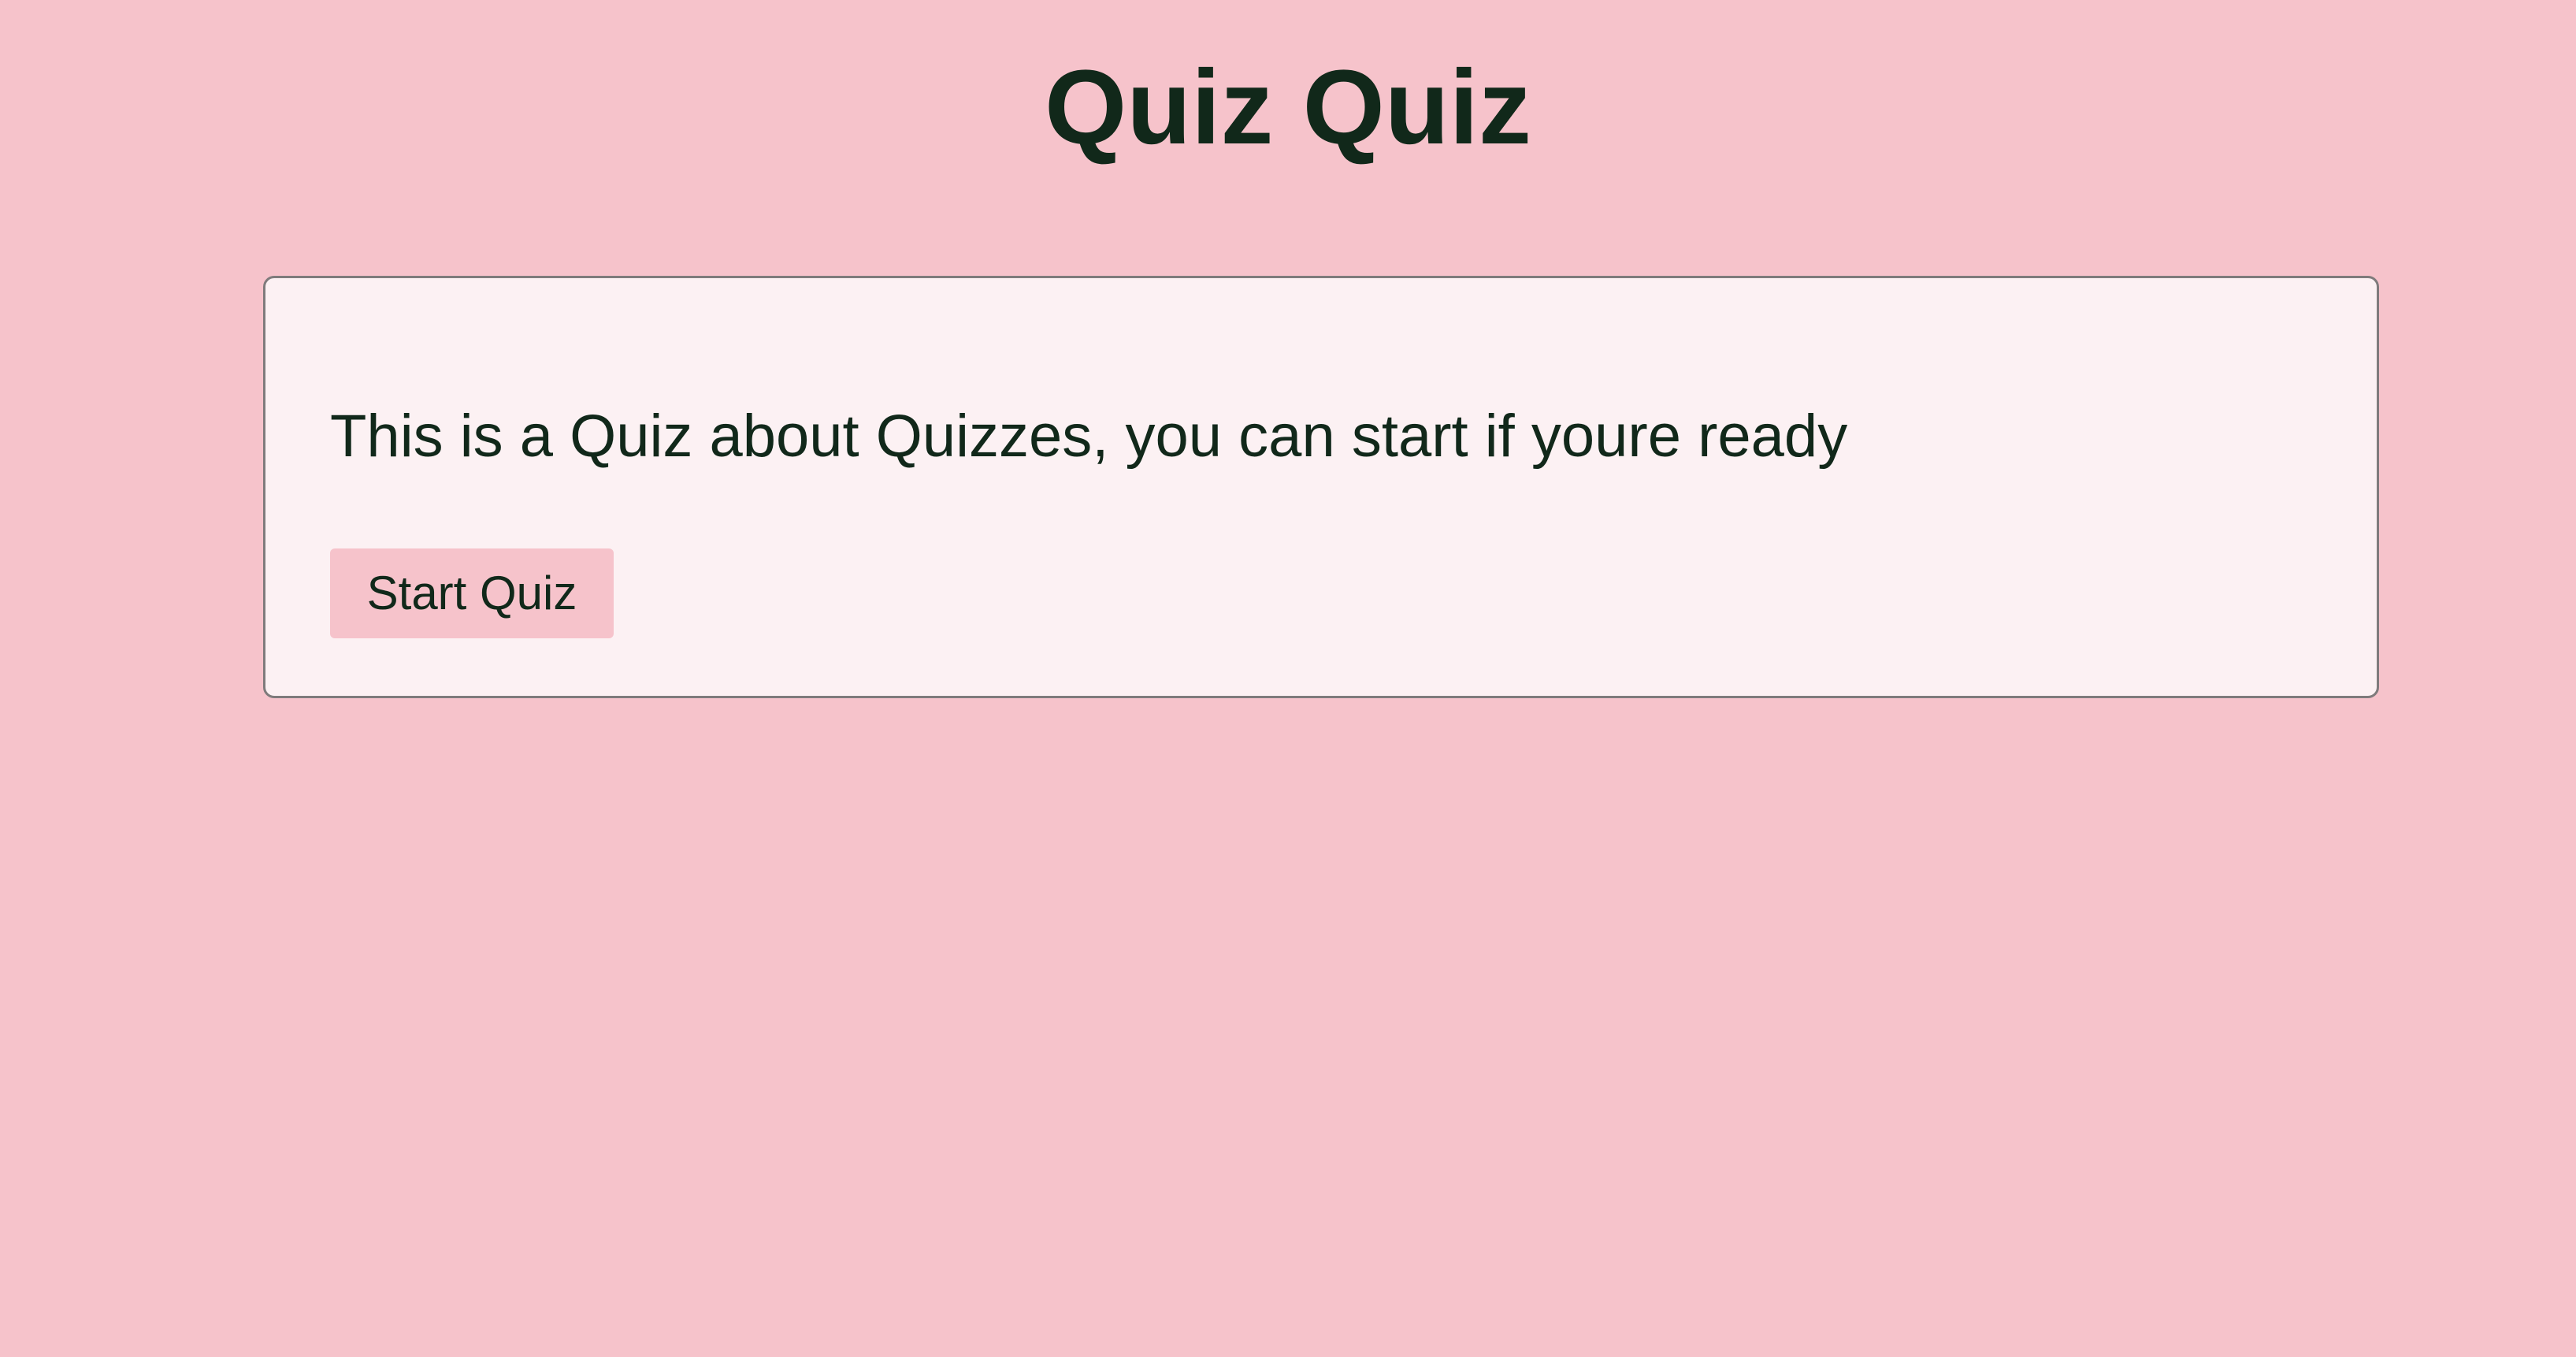 The image size is (2576, 1357). Describe the element at coordinates (472, 593) in the screenshot. I see `start-quiz-button: Start Quiz` at that location.